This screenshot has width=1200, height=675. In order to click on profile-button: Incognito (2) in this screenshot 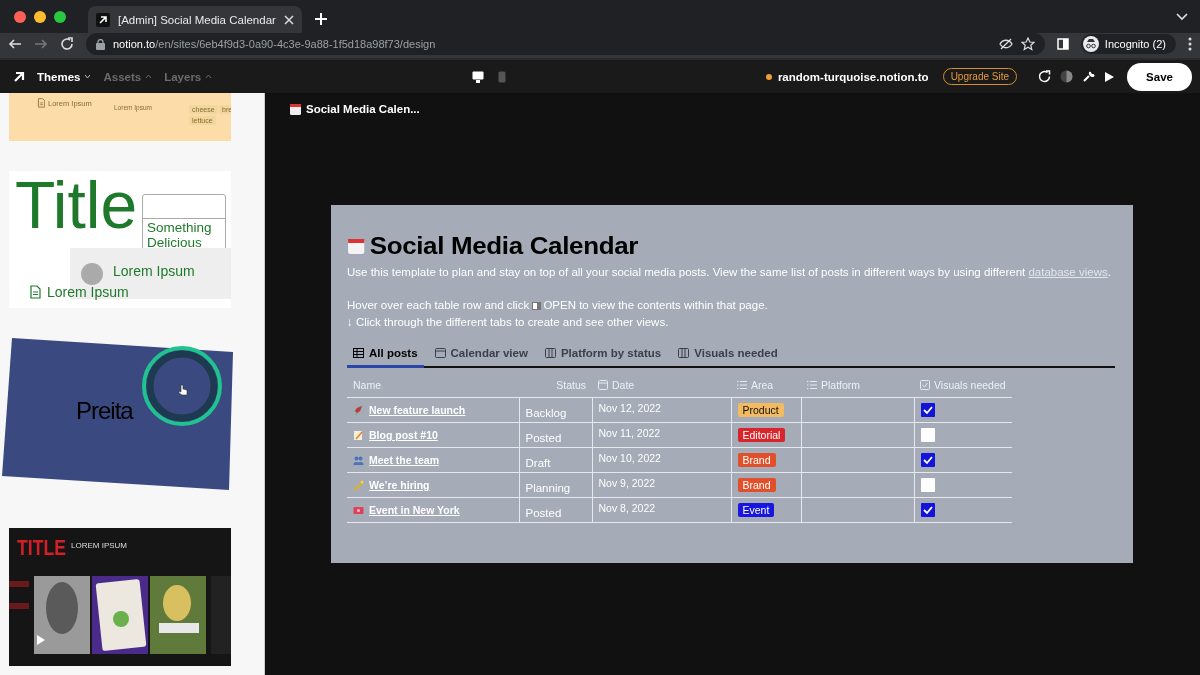, I will do `click(1128, 44)`.